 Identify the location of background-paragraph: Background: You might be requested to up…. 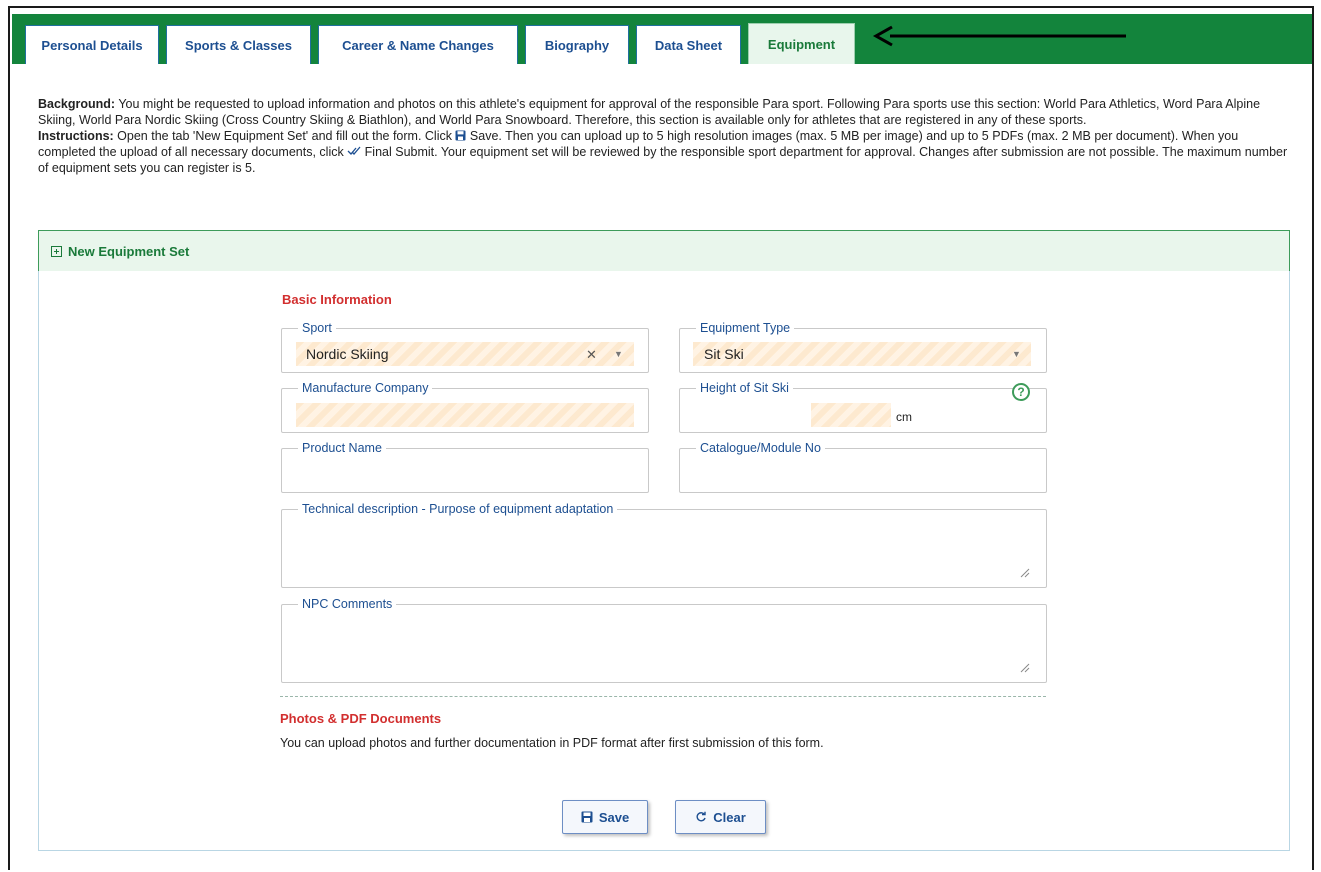
(649, 112).